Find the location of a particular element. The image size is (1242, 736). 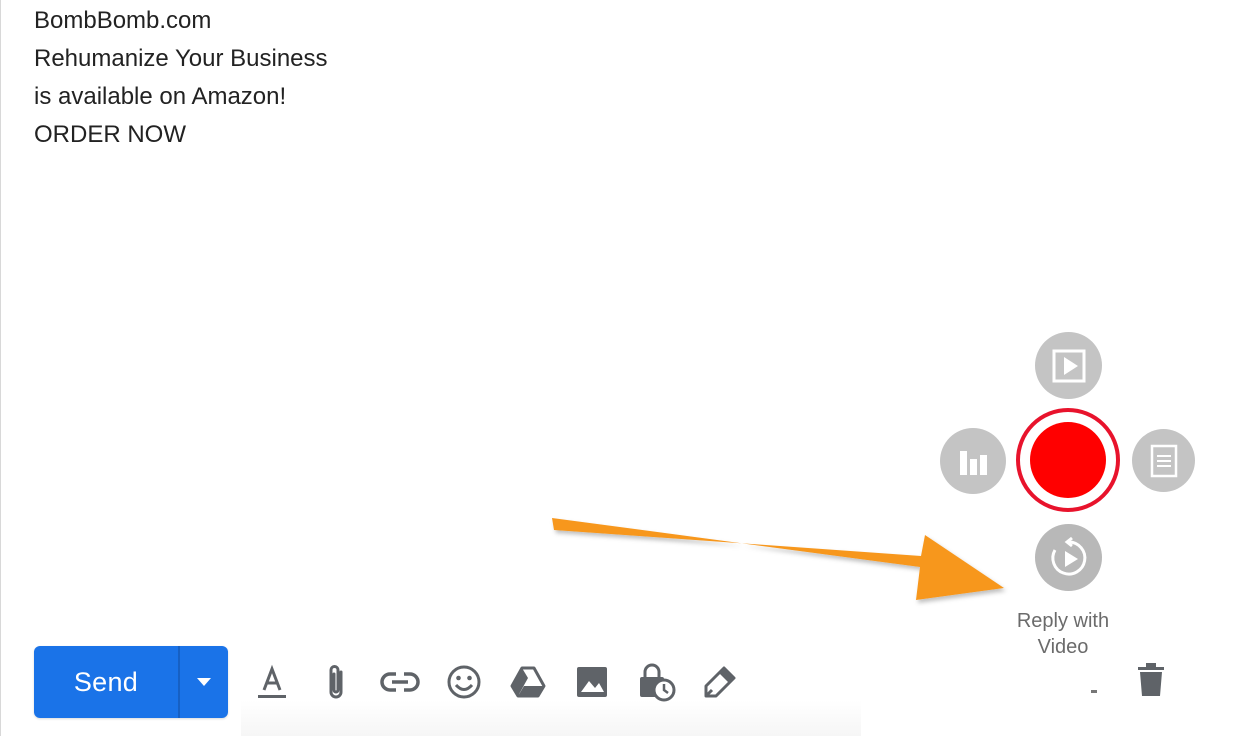

caret-down-icon is located at coordinates (204, 682).